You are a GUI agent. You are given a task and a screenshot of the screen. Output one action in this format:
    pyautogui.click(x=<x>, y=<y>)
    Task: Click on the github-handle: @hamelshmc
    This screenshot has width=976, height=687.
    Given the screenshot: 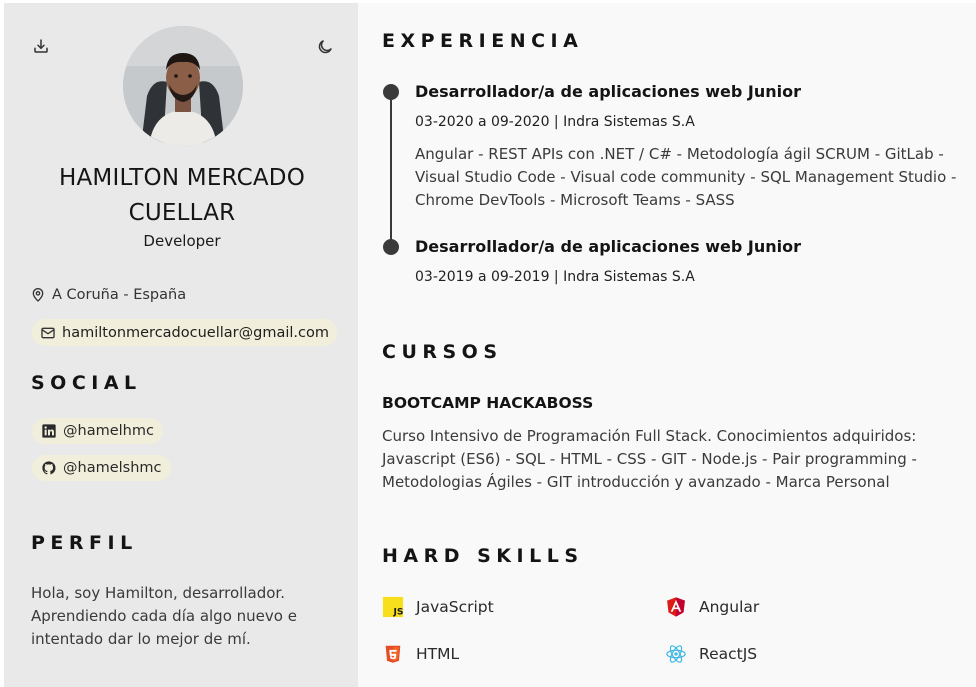 What is the action you would take?
    pyautogui.click(x=112, y=468)
    